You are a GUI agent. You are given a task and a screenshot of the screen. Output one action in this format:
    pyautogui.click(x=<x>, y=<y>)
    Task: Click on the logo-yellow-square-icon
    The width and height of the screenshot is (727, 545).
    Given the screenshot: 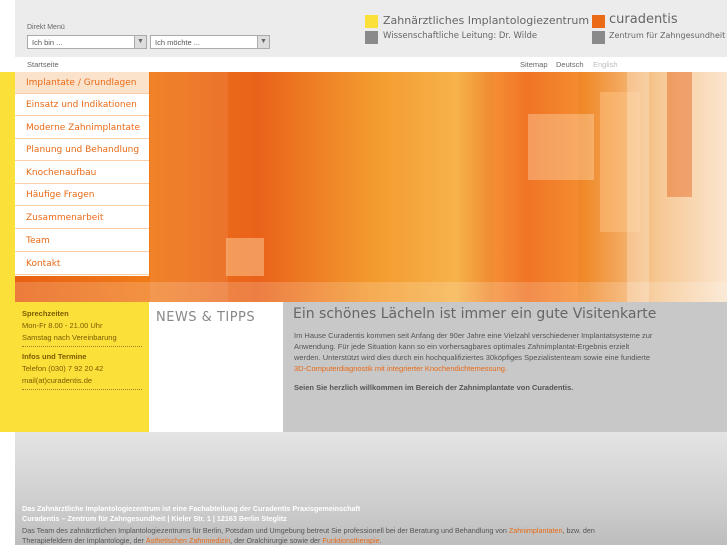 What is the action you would take?
    pyautogui.click(x=371, y=21)
    